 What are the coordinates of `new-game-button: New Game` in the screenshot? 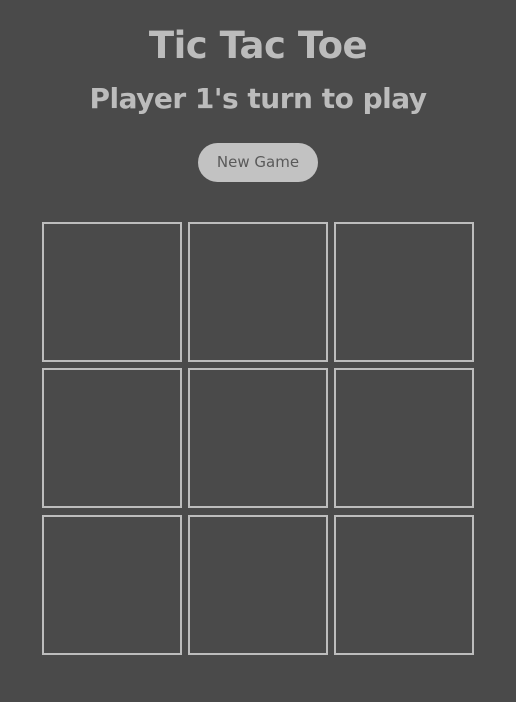 It's located at (258, 162).